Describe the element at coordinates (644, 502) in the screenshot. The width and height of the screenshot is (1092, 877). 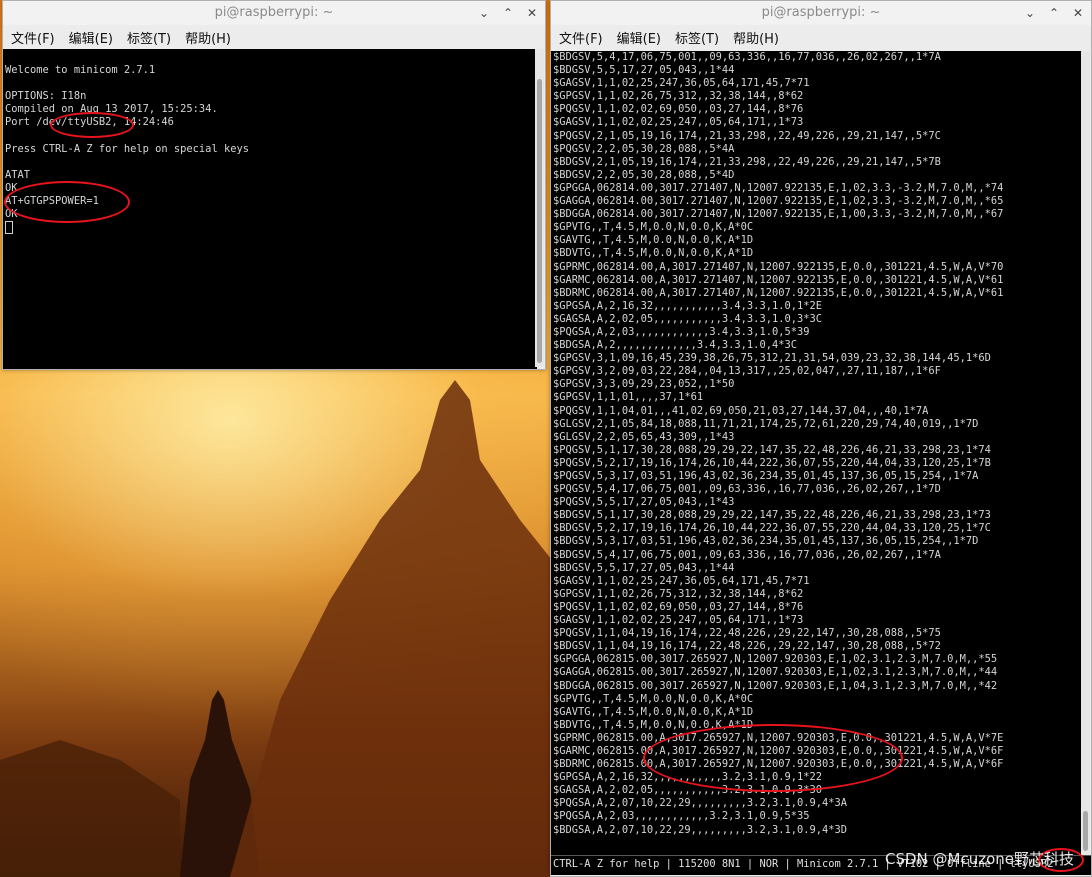
I see `terminal-line: $PQGSV,5,5,17,27,05,043,,1*43` at that location.